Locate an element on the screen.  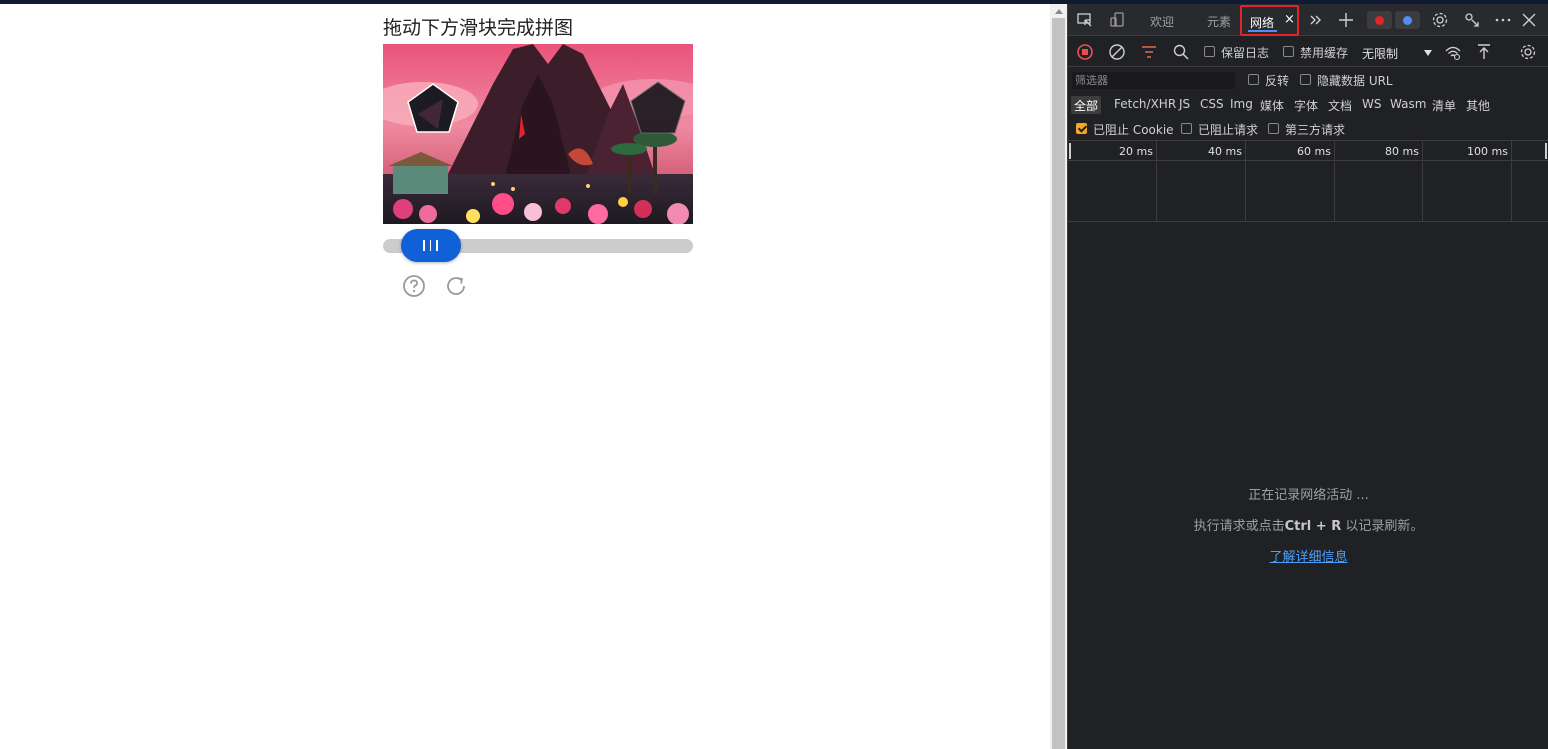
record-stop-icon is located at coordinates (1085, 52).